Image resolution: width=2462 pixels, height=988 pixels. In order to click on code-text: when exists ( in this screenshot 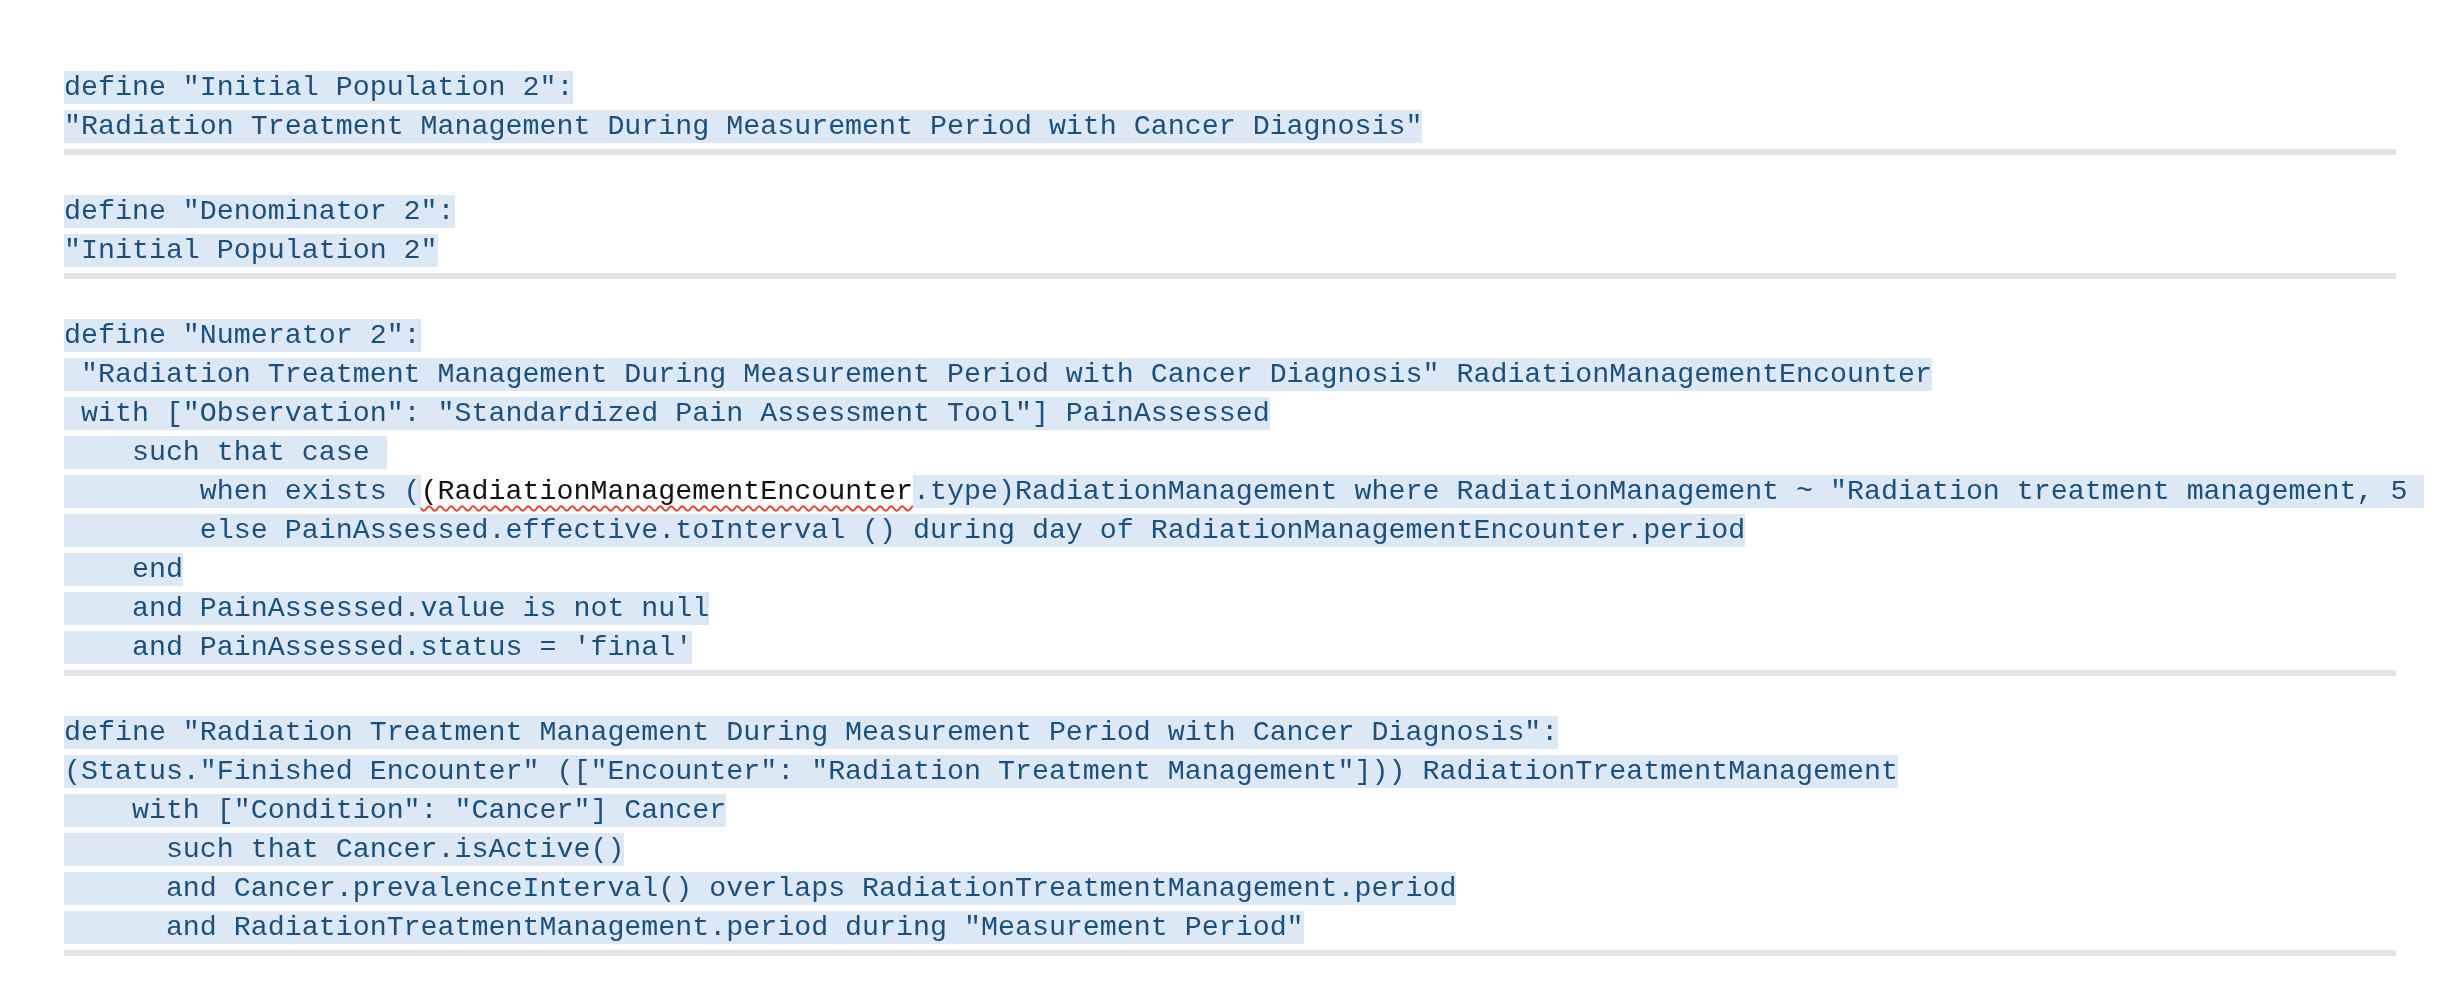, I will do `click(242, 491)`.